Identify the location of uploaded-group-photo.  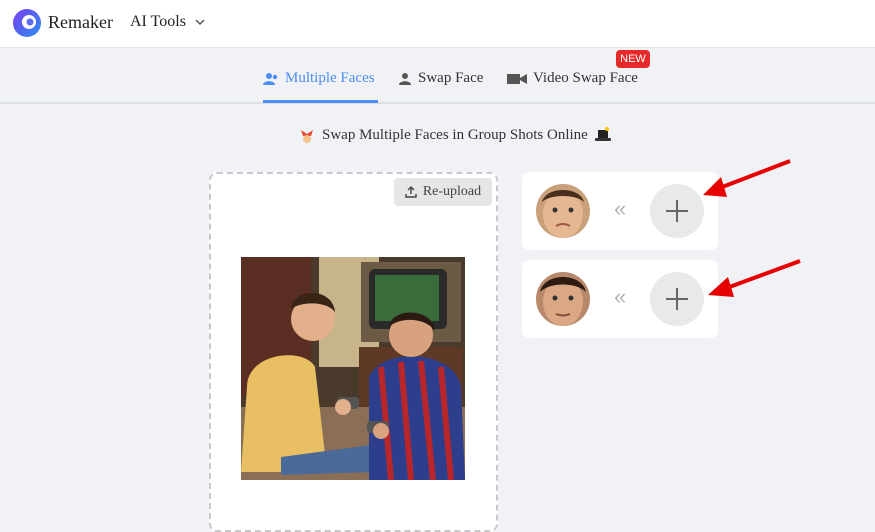
(353, 368).